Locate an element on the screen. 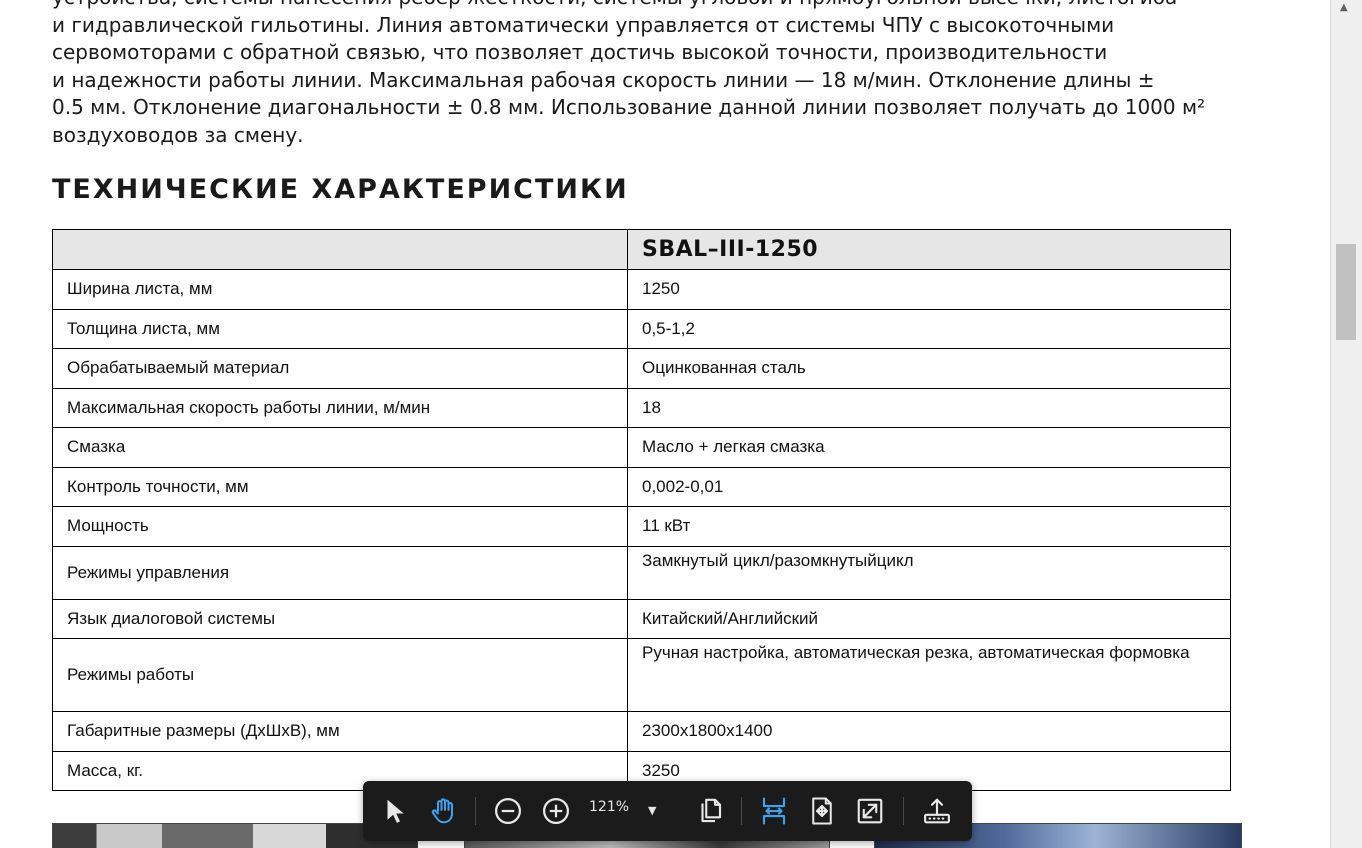 The height and width of the screenshot is (848, 1362). table-row: Смазка Масло + легкая смазка is located at coordinates (641, 447).